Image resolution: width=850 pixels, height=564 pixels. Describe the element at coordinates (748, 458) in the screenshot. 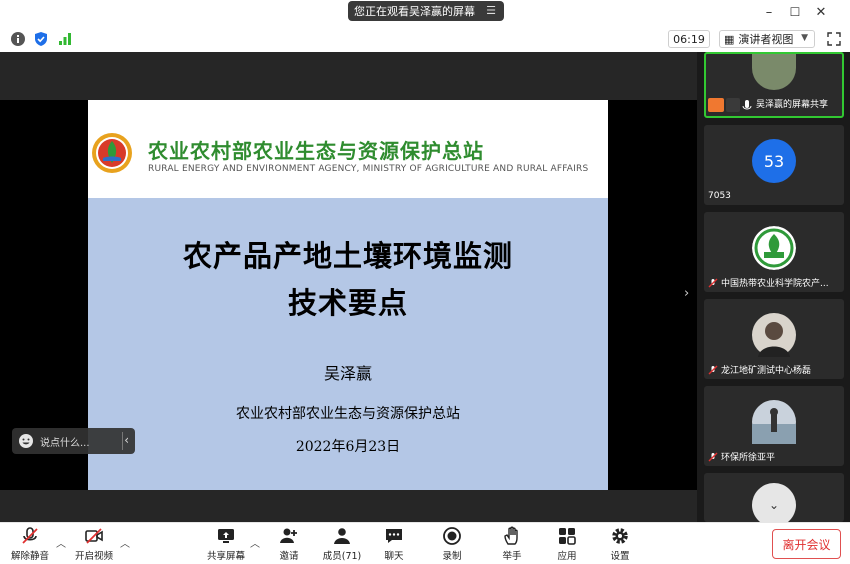

I see `participant-name: 环保所徐亚平` at that location.